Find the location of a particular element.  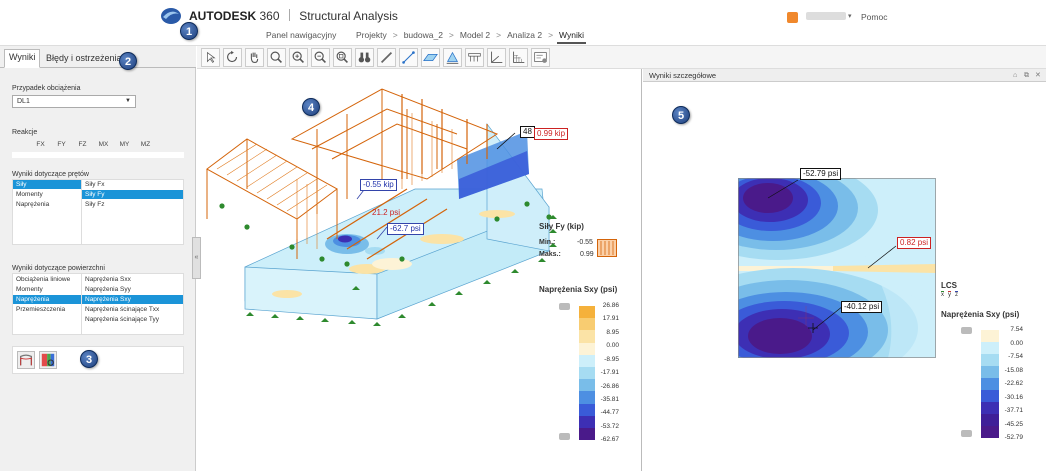

detail-panel-header: Wyniki szczegółowe ⌂ ⧉ ✕ is located at coordinates (844, 75).